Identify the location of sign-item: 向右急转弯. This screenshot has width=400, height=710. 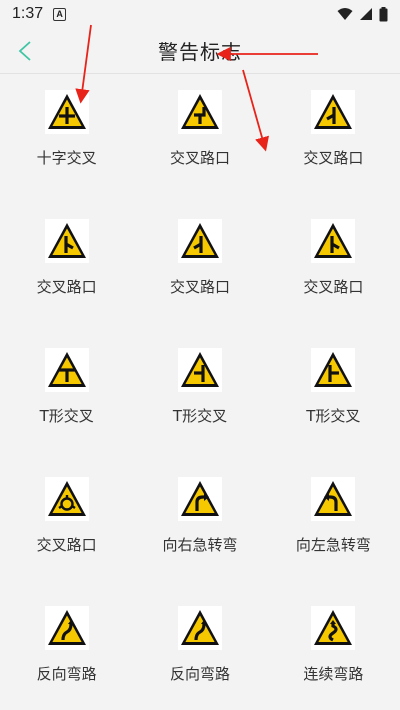
(199, 539).